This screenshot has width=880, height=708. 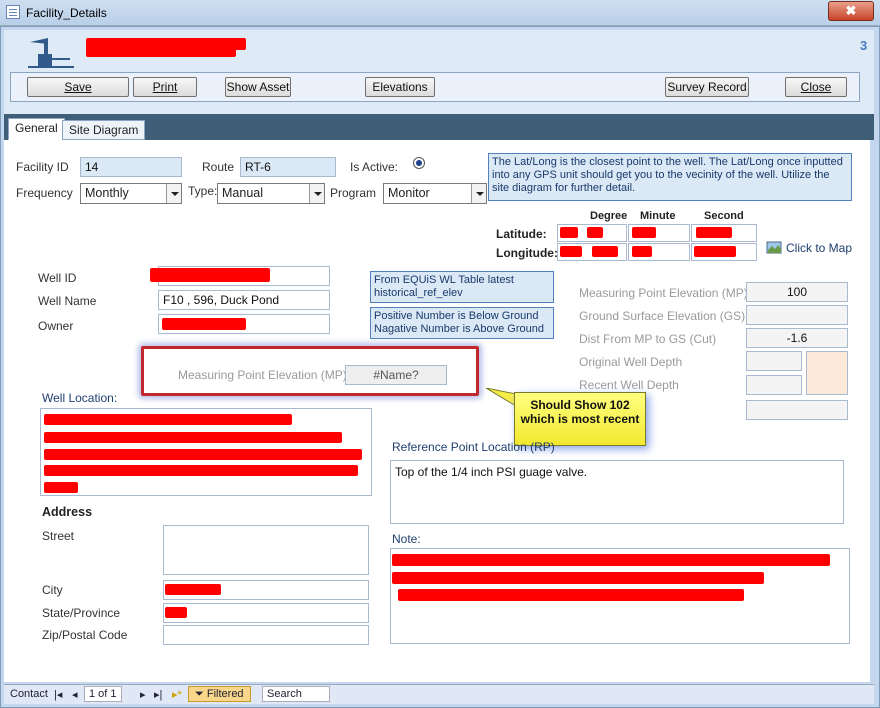 I want to click on longitude-label: Longitude:, so click(x=527, y=253).